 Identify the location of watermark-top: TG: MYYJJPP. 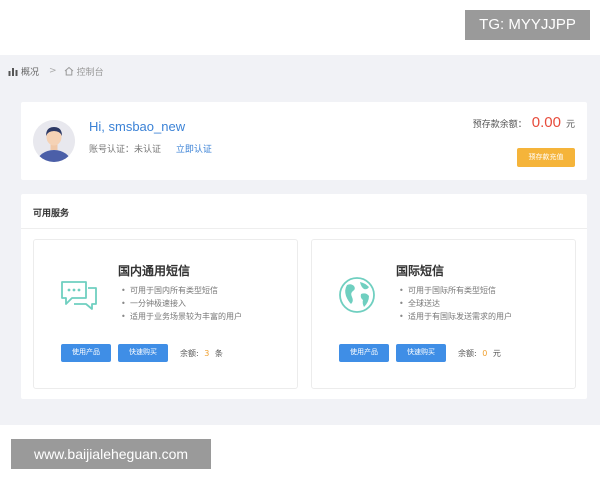
(527, 25).